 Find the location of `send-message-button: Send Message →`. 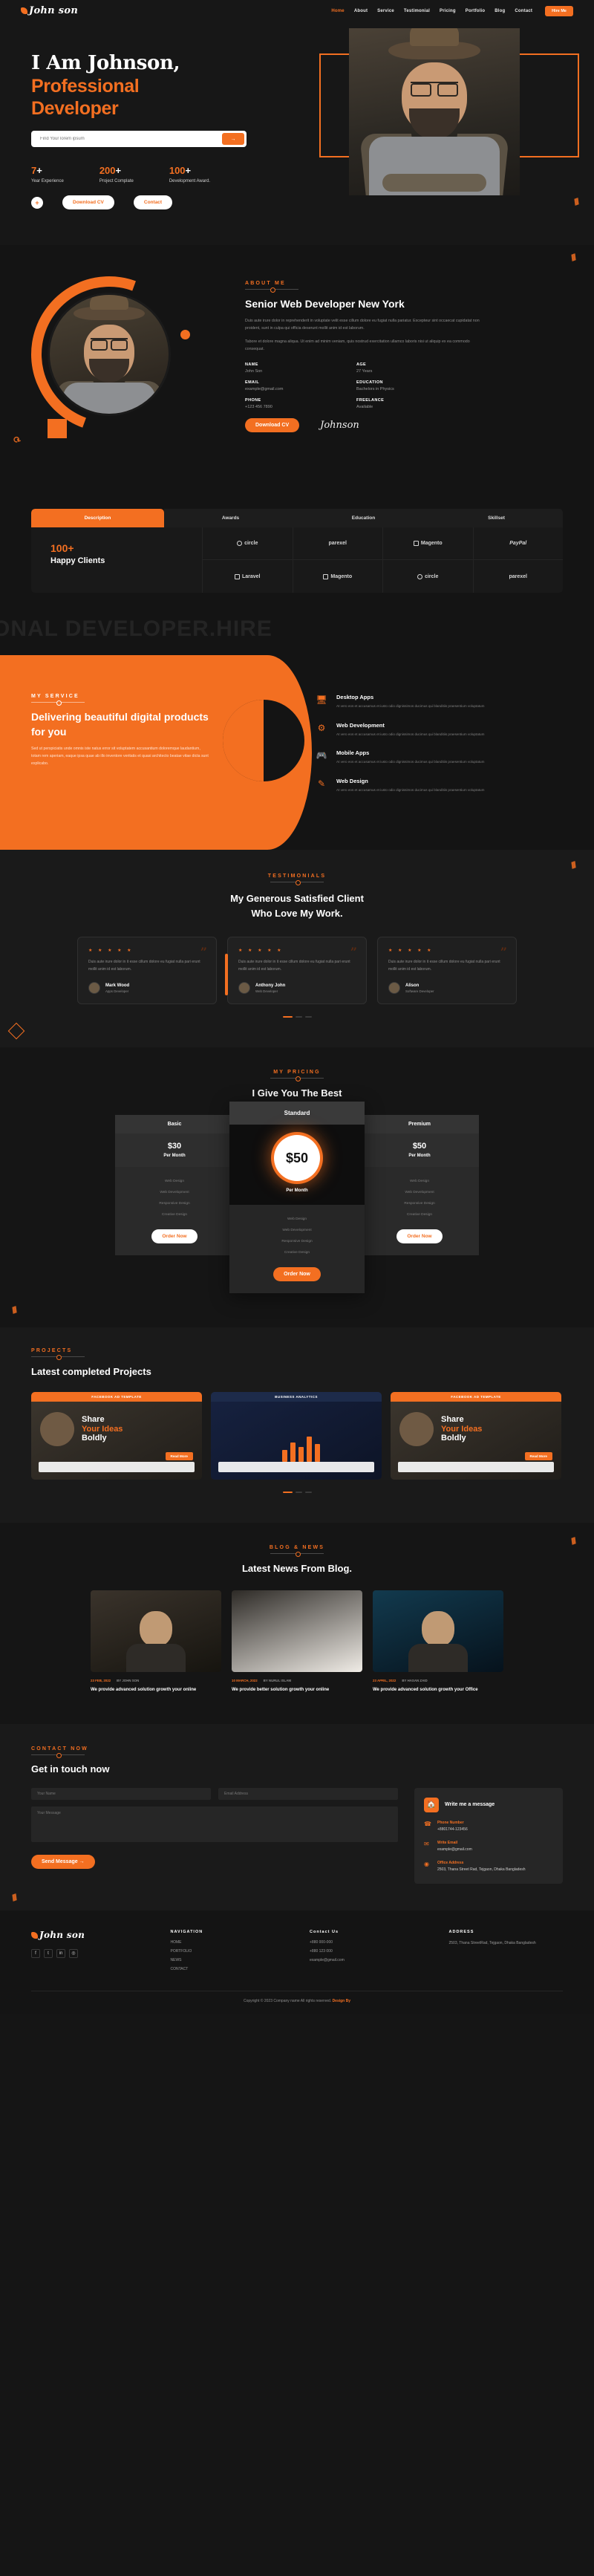

send-message-button: Send Message → is located at coordinates (63, 1862).